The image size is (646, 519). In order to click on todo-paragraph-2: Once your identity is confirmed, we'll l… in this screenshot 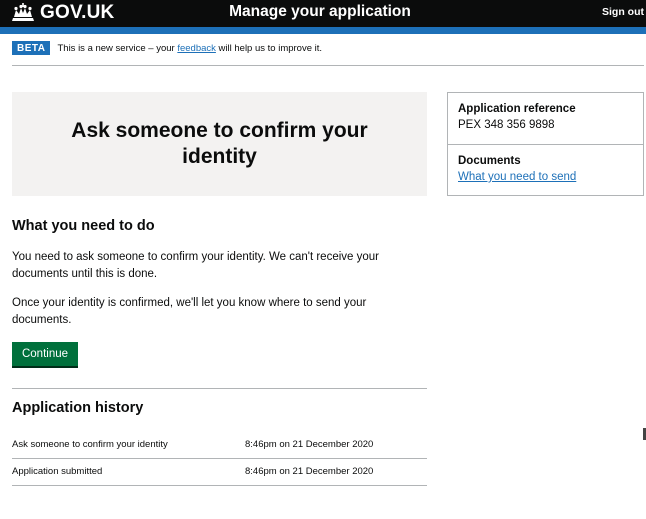, I will do `click(189, 311)`.